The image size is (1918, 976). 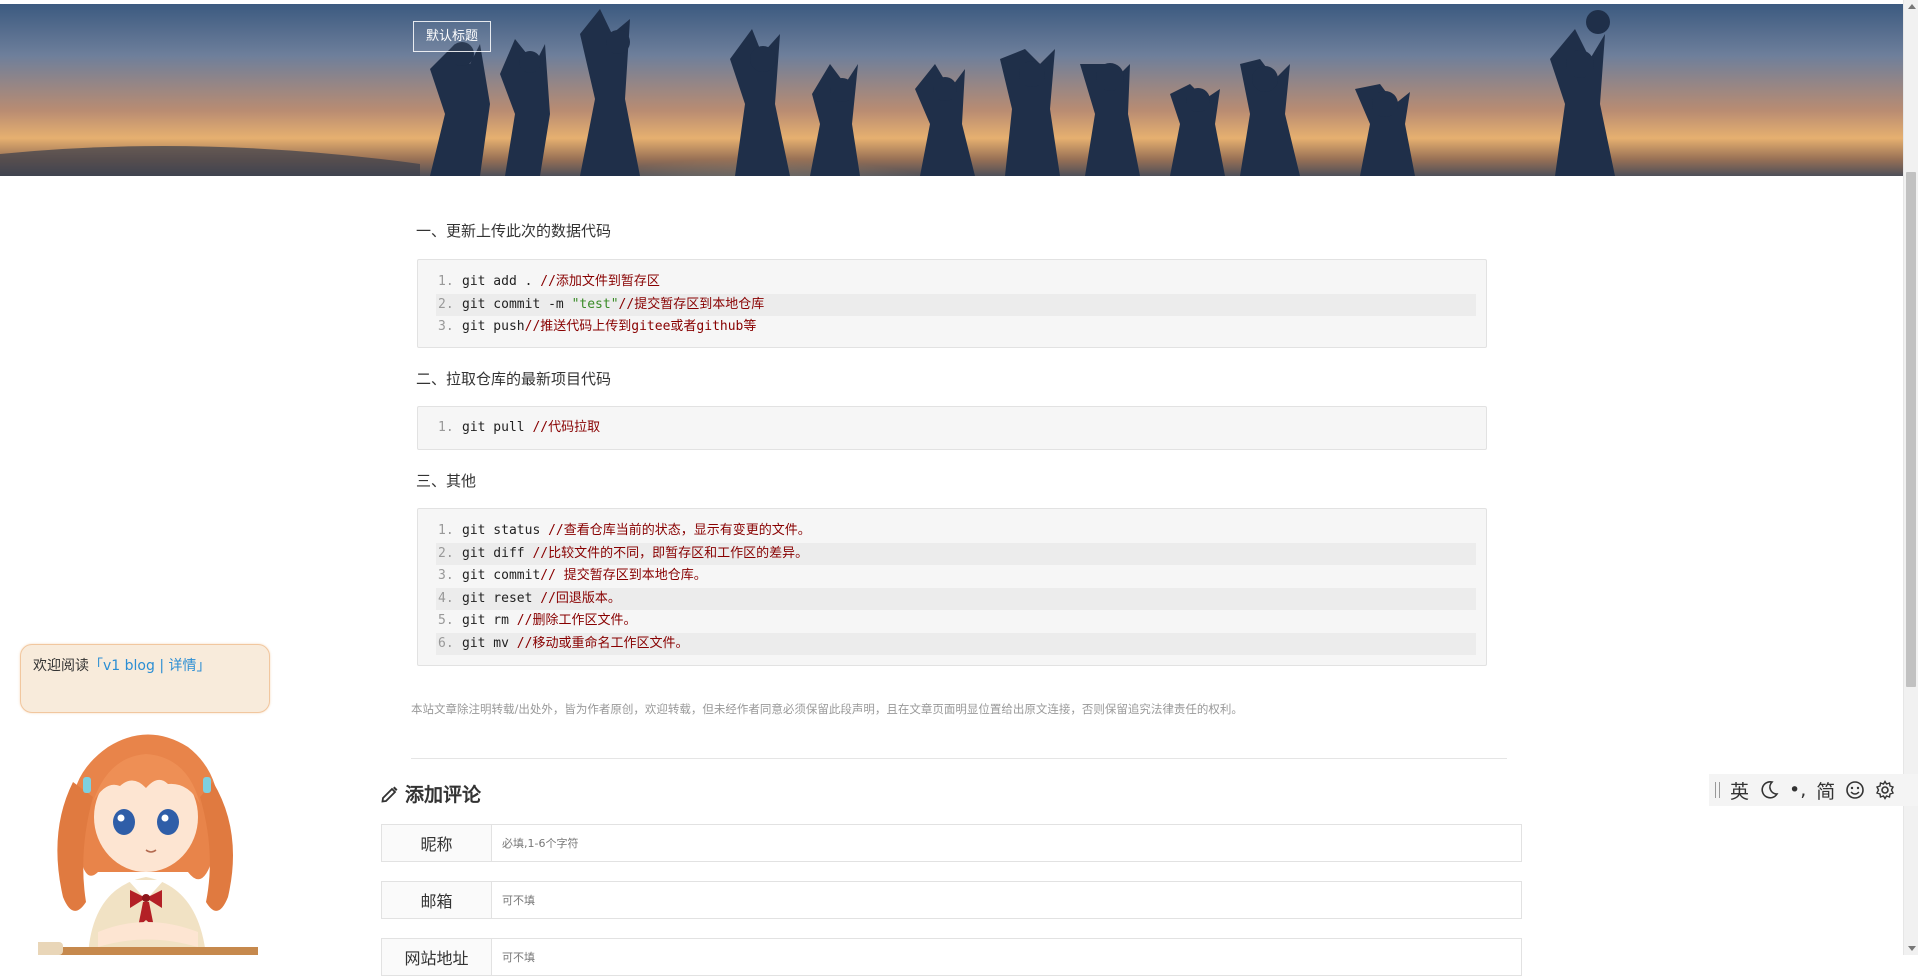 What do you see at coordinates (446, 620) in the screenshot?
I see `line-number: 5.` at bounding box center [446, 620].